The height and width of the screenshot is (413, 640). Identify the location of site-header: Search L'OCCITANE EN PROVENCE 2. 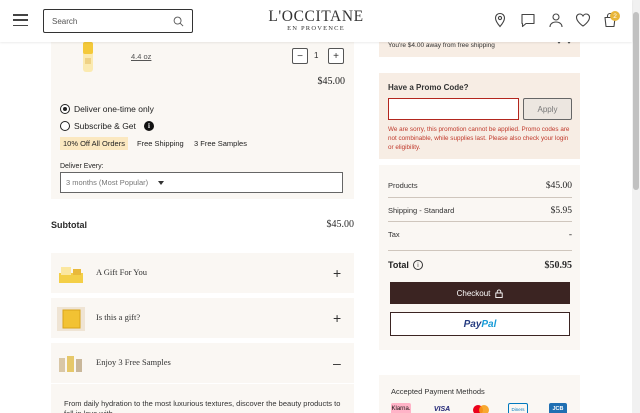
(316, 21).